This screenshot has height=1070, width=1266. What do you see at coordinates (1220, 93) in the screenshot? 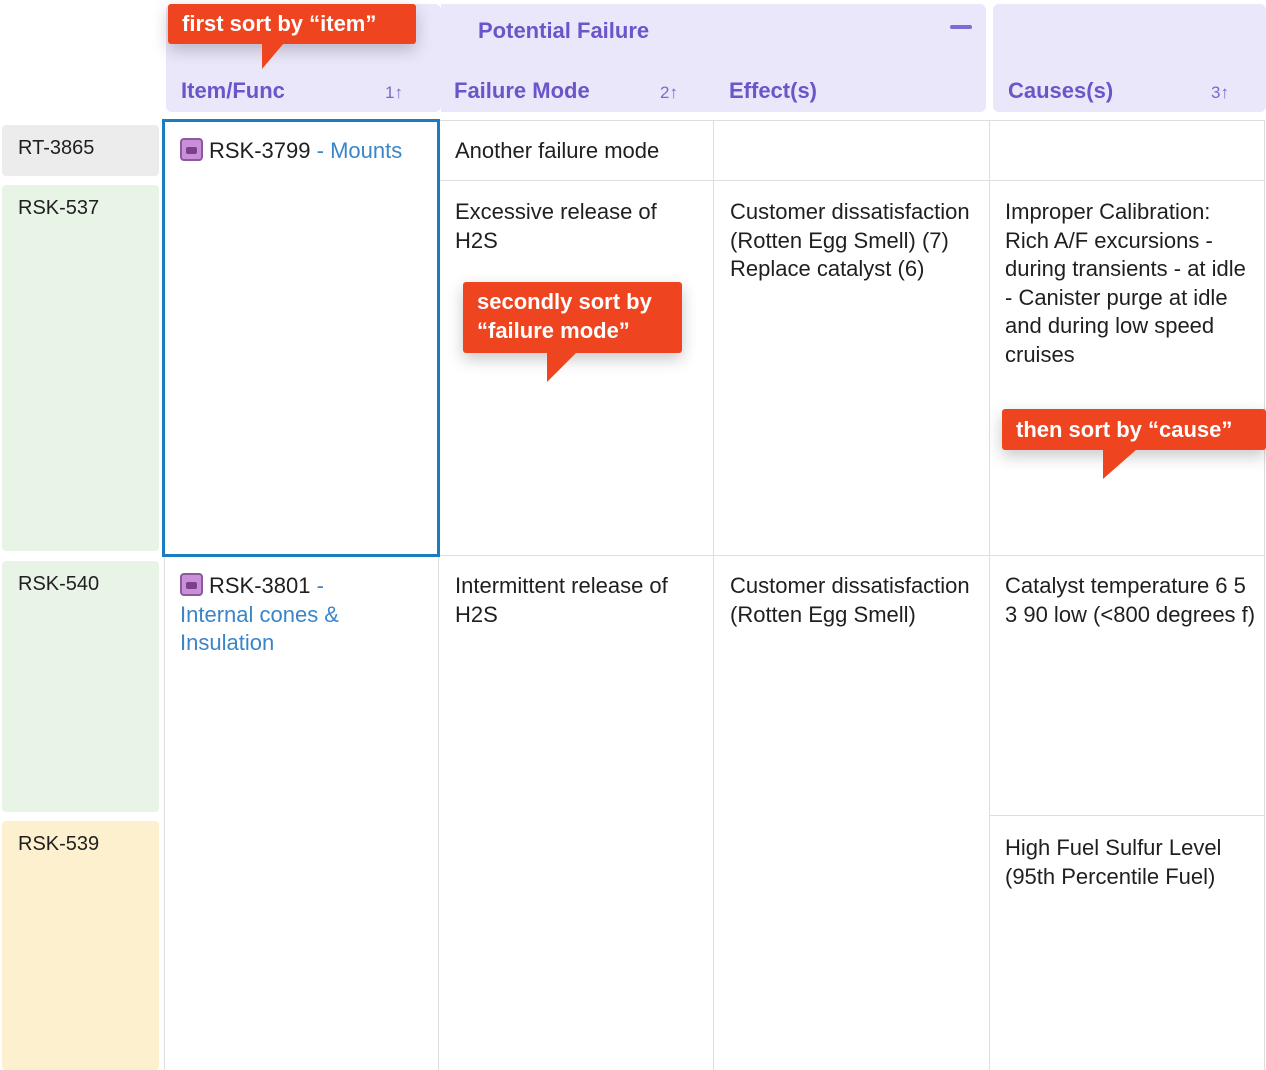
I see `sort-arrow-icon: 3↑` at bounding box center [1220, 93].